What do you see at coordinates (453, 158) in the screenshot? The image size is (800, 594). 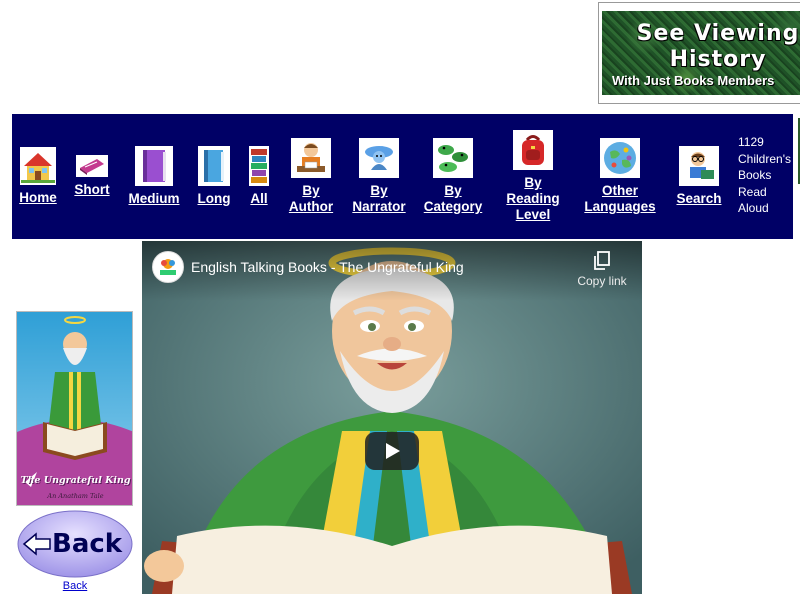 I see `frogs-category-icon` at bounding box center [453, 158].